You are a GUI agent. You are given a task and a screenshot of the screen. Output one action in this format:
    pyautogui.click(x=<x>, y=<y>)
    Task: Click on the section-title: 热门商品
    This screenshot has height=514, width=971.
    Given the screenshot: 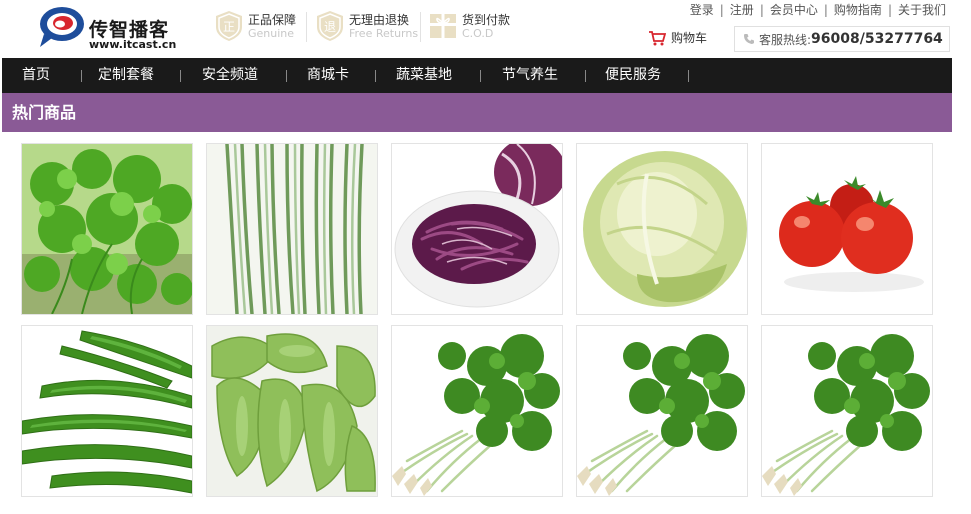 What is the action you would take?
    pyautogui.click(x=44, y=112)
    